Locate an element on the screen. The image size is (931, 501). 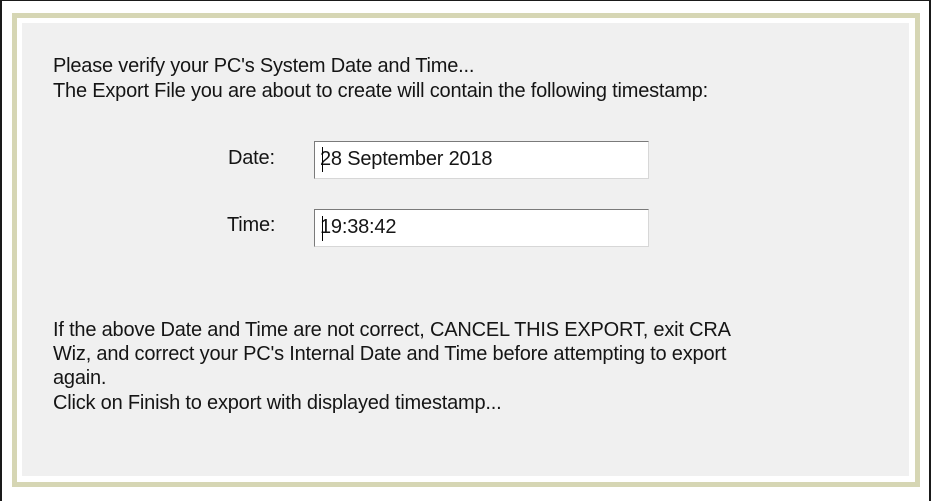
date-label: Date: is located at coordinates (251, 158).